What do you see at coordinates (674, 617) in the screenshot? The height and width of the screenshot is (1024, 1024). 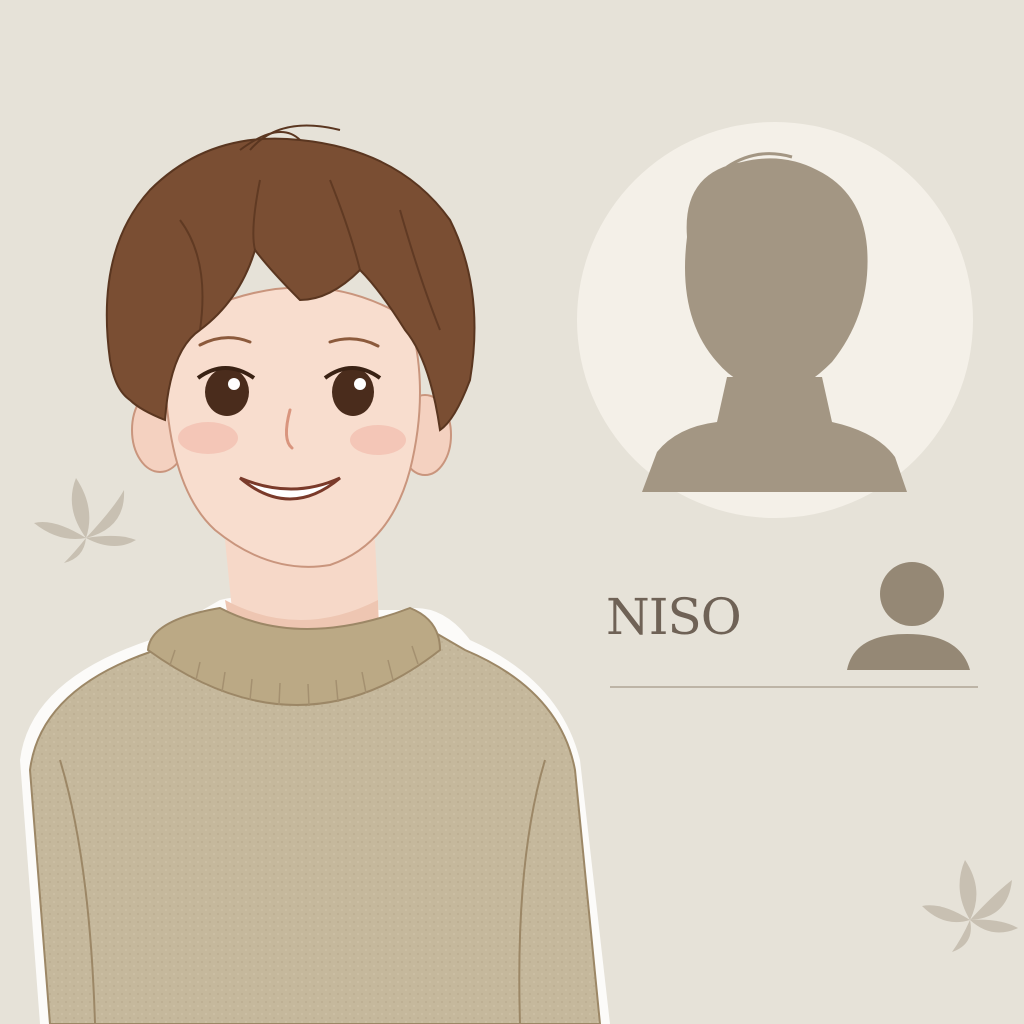 I see `profile-name: NISO` at bounding box center [674, 617].